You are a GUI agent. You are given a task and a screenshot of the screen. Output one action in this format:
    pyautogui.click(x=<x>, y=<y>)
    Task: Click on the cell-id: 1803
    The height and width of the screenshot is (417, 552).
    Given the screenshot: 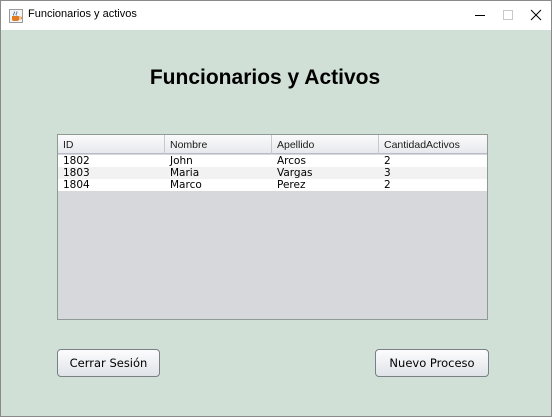 What is the action you would take?
    pyautogui.click(x=111, y=173)
    